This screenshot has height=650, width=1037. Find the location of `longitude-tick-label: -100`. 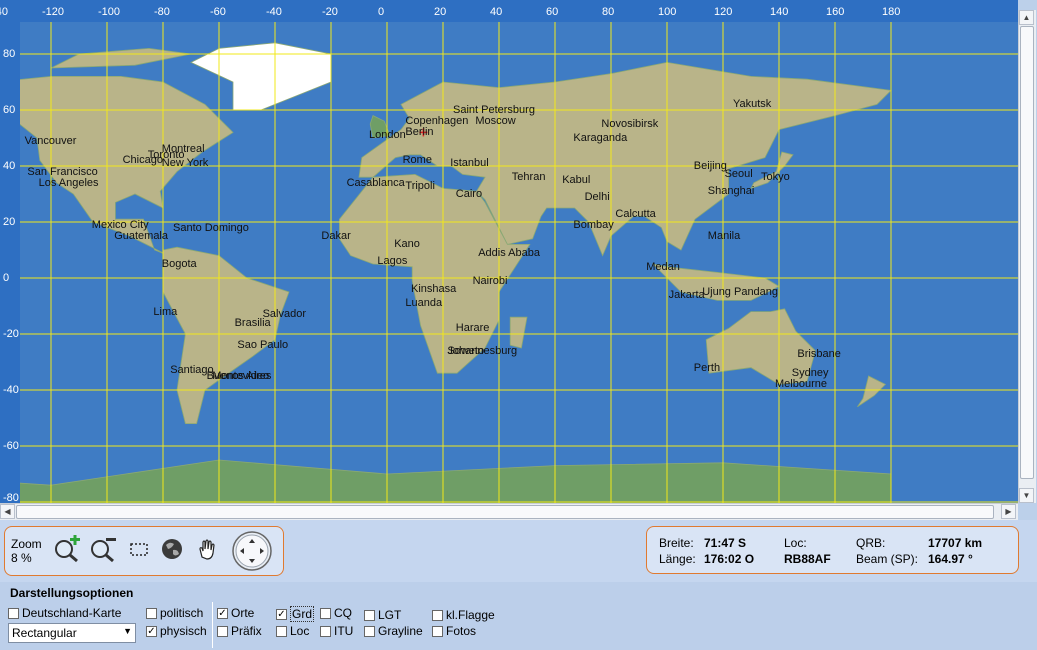

longitude-tick-label: -100 is located at coordinates (109, 12).